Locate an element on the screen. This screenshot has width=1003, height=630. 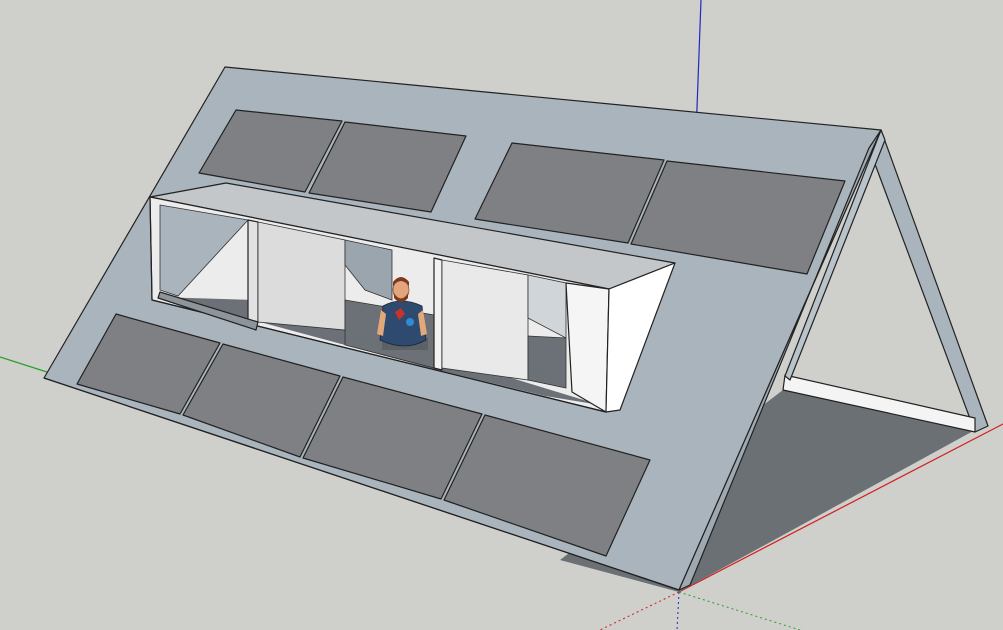
axis-green-solid is located at coordinates (25, 365).